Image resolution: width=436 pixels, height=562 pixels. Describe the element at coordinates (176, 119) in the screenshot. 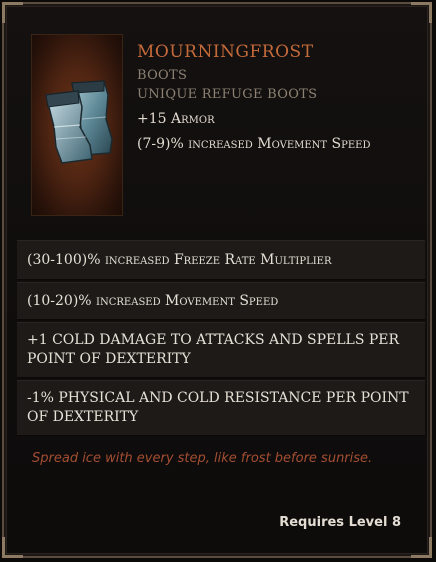

I see `implicit-armor: +15 Armor` at that location.